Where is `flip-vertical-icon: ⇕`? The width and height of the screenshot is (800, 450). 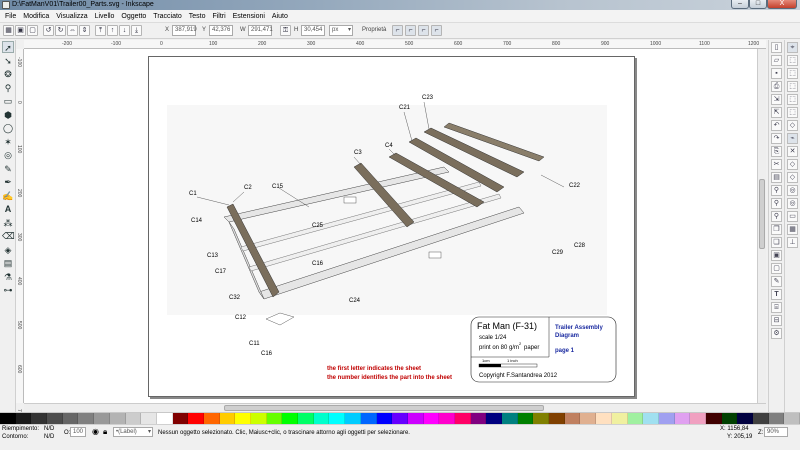 flip-vertical-icon: ⇕ is located at coordinates (84, 30).